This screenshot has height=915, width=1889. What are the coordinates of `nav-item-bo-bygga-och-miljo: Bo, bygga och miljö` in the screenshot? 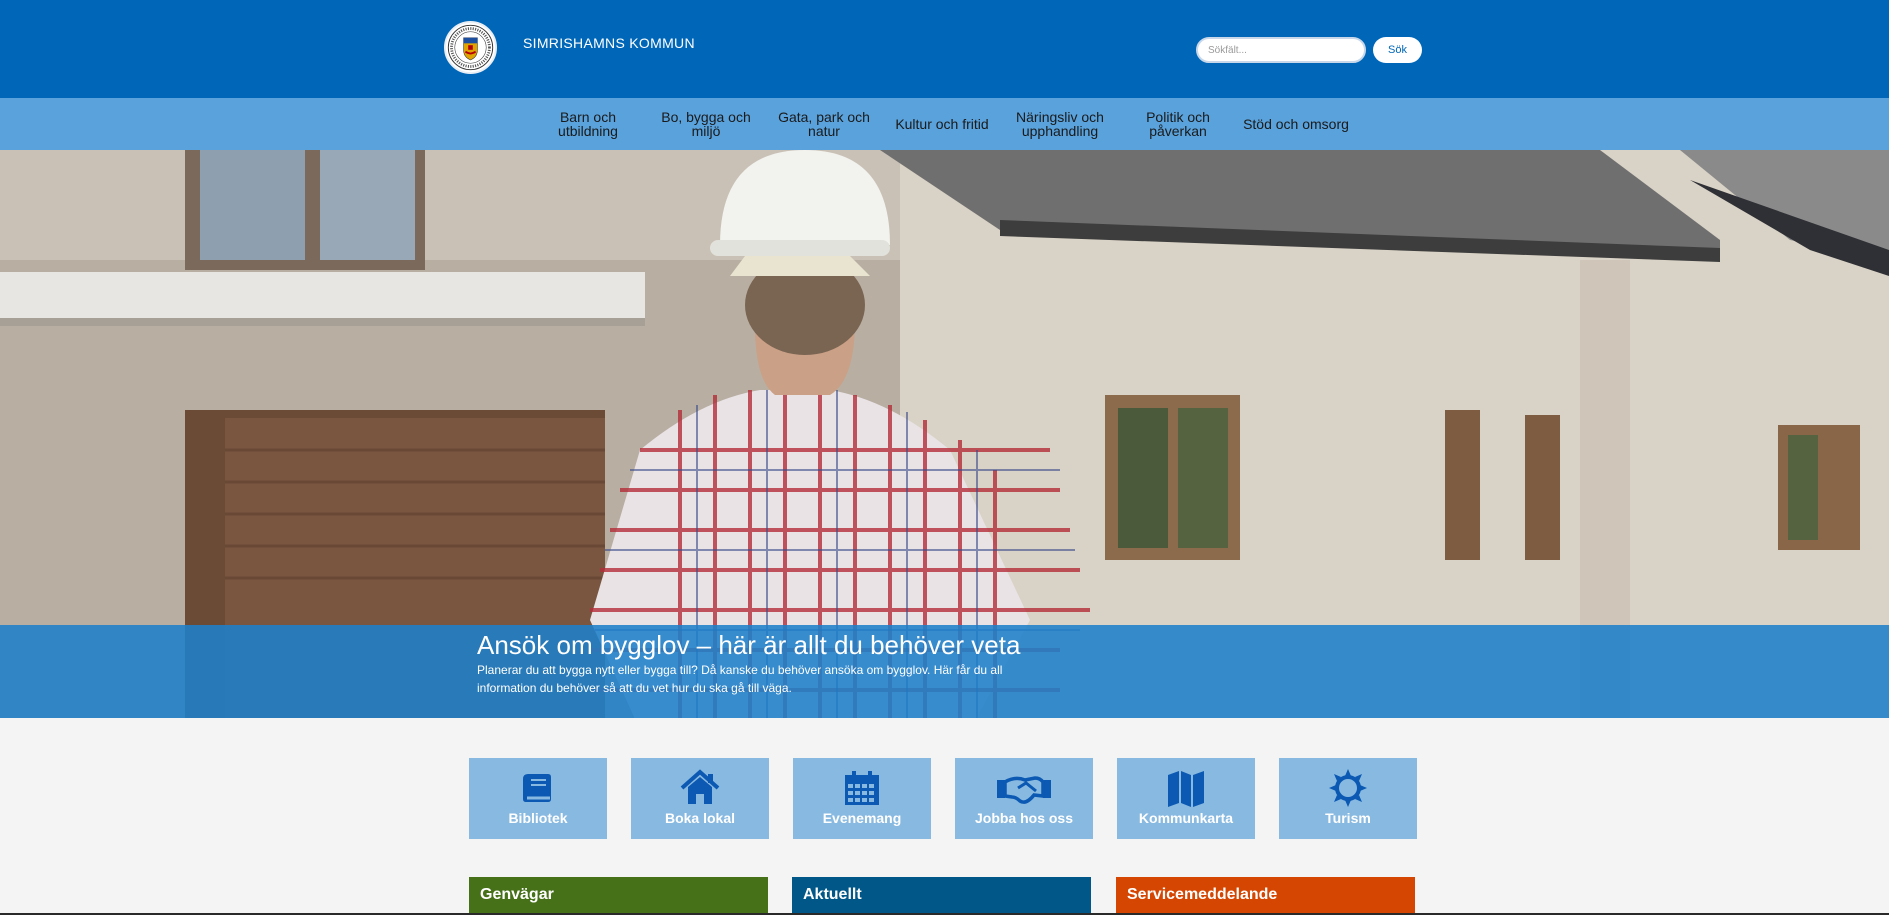 It's located at (706, 124).